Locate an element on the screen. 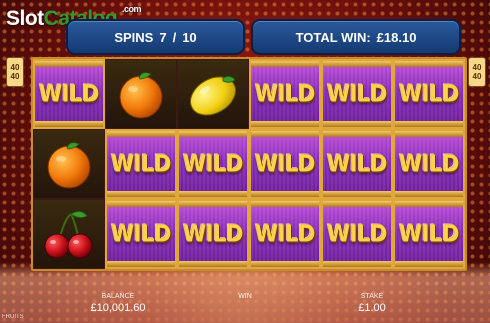 The height and width of the screenshot is (323, 490). reel-cell-cherry is located at coordinates (69, 234).